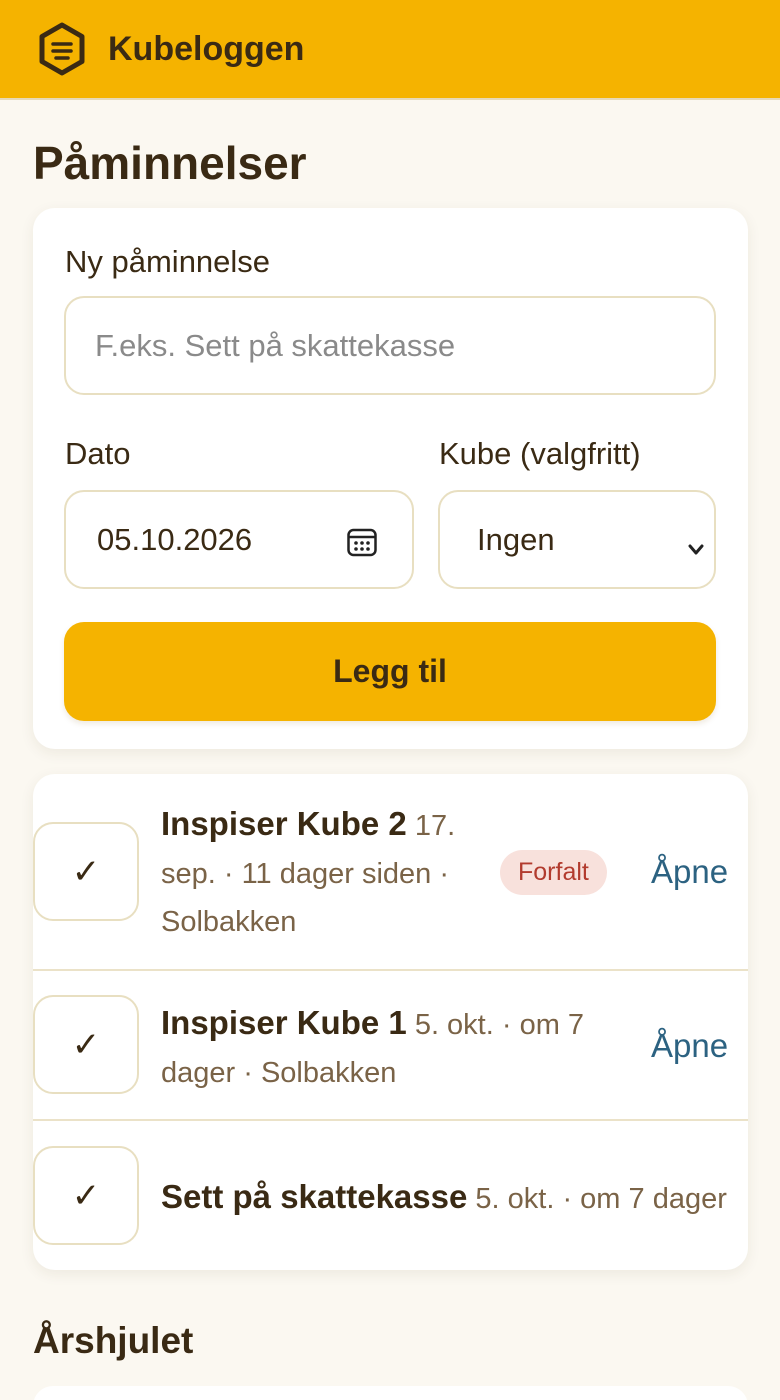 Image resolution: width=780 pixels, height=1400 pixels. What do you see at coordinates (696, 548) in the screenshot?
I see `chevron-down-icon` at bounding box center [696, 548].